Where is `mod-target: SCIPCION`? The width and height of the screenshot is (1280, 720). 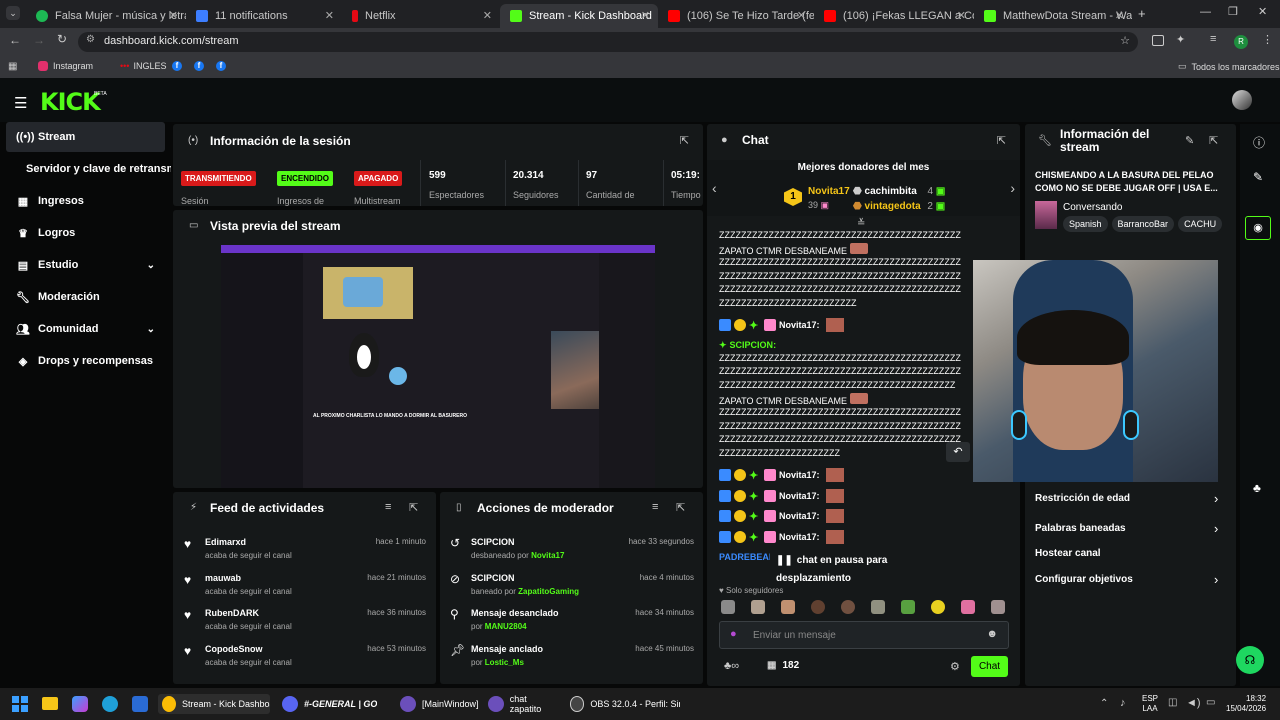 mod-target: SCIPCION is located at coordinates (493, 578).